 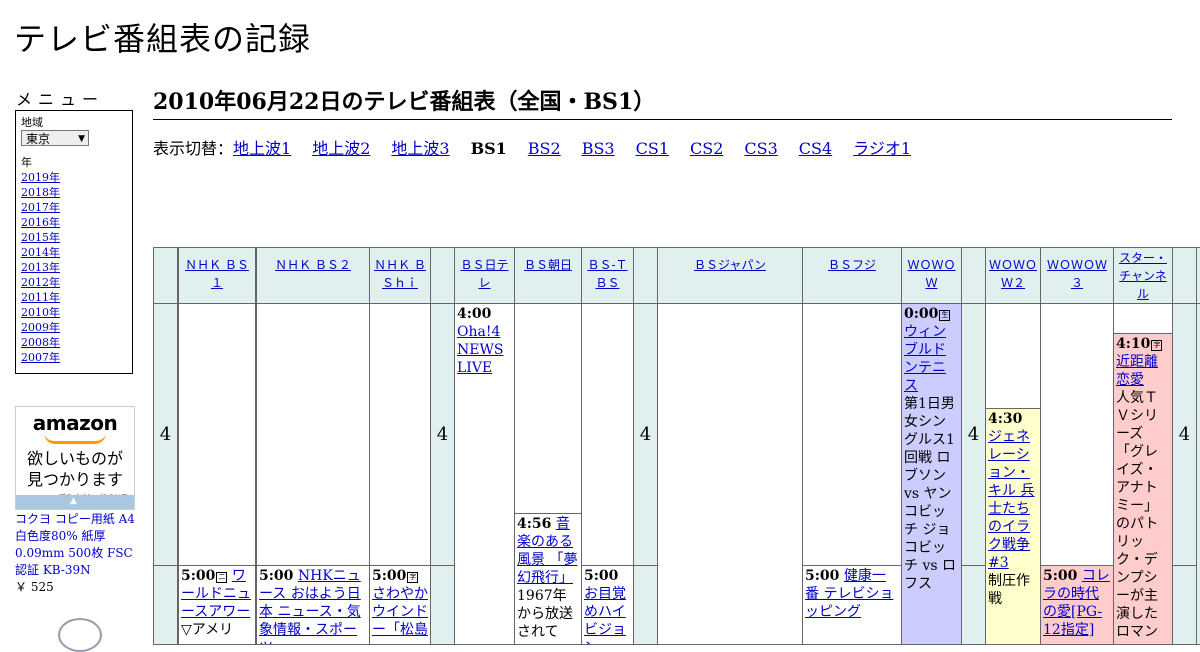 I want to click on channel-link-bsfuji: ＢＳフジ, so click(x=852, y=265).